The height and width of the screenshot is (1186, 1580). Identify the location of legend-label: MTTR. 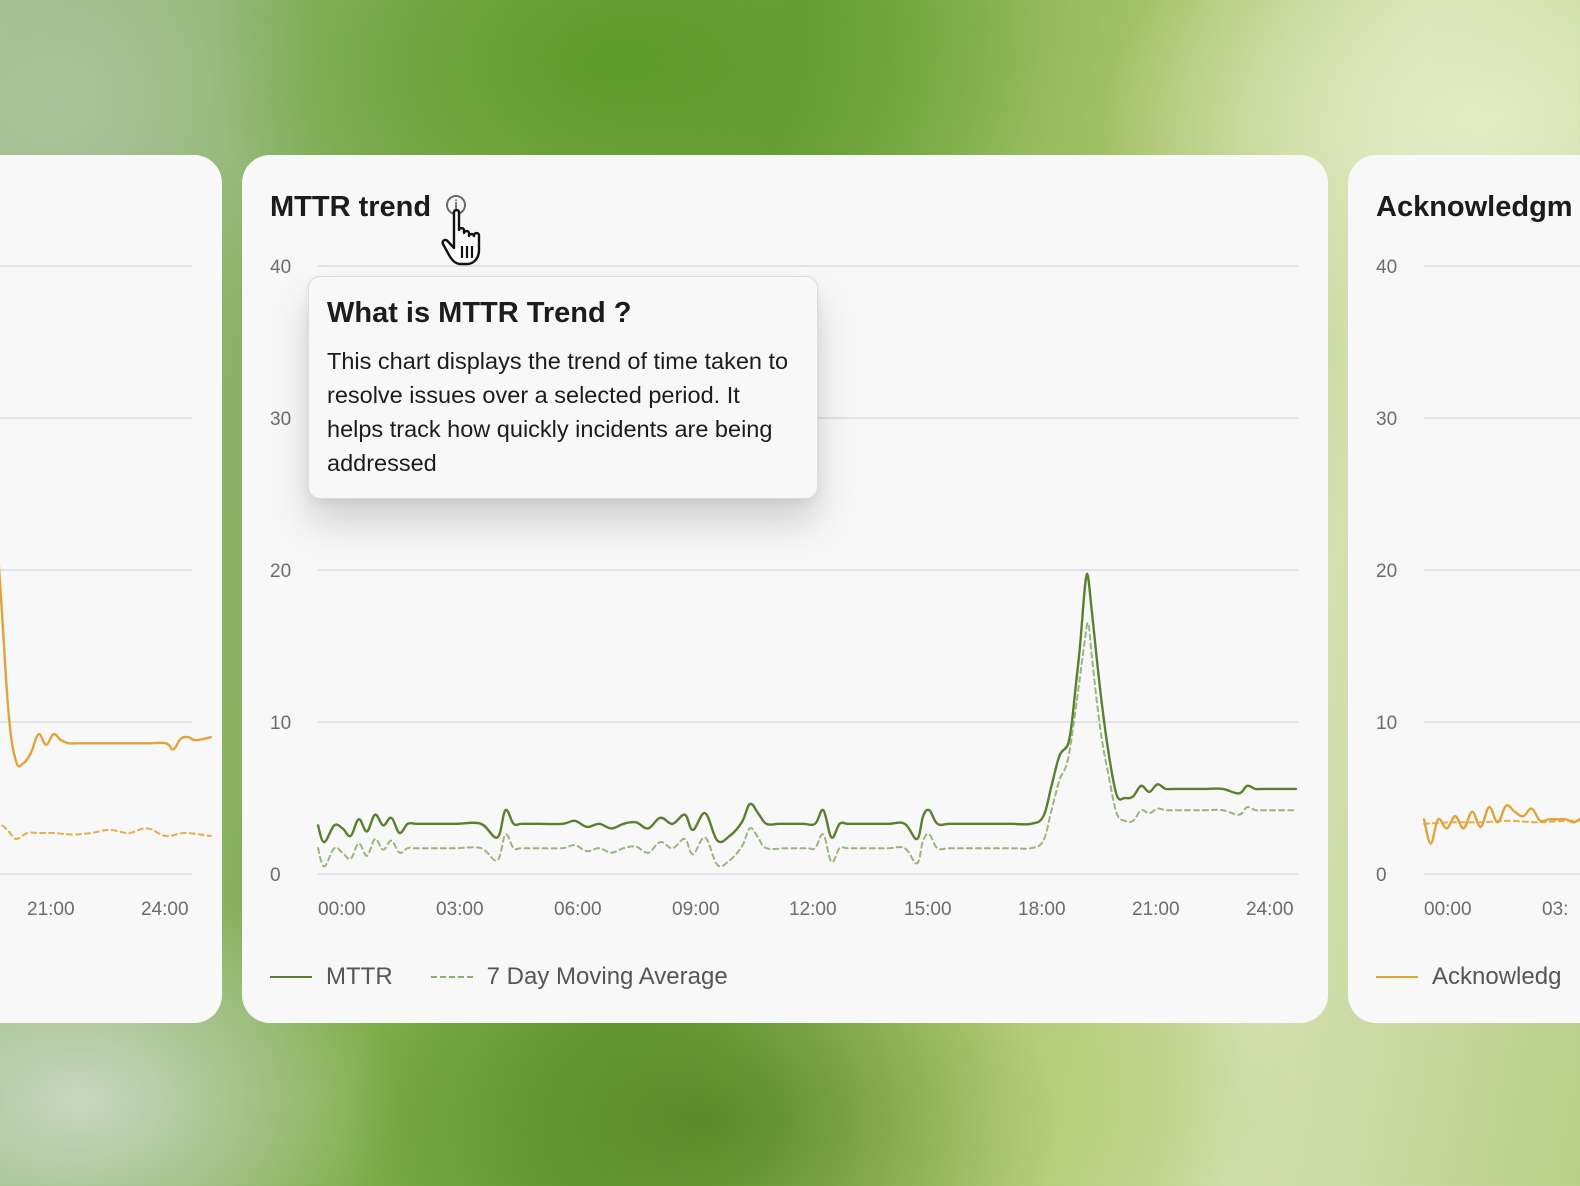
(359, 976).